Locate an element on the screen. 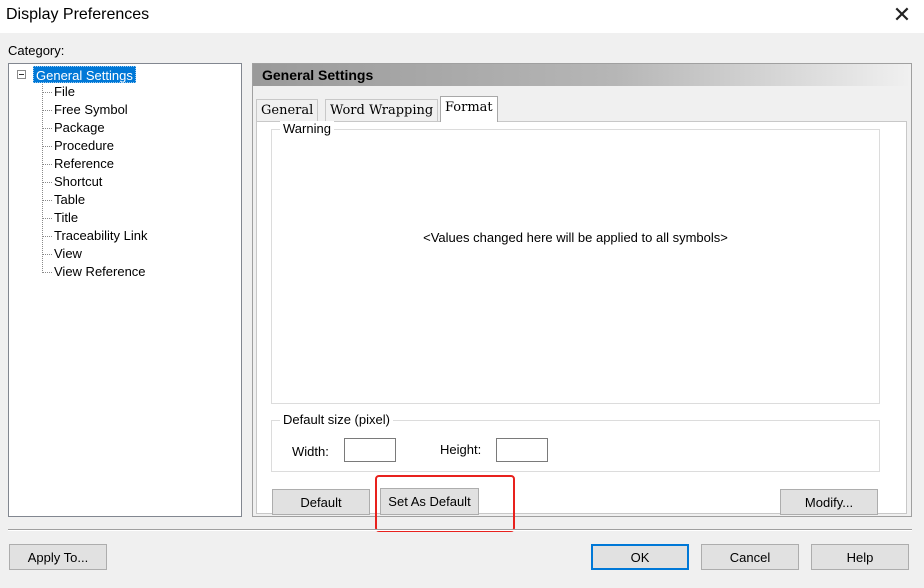 This screenshot has height=588, width=924. tree-item-label: Title is located at coordinates (66, 217).